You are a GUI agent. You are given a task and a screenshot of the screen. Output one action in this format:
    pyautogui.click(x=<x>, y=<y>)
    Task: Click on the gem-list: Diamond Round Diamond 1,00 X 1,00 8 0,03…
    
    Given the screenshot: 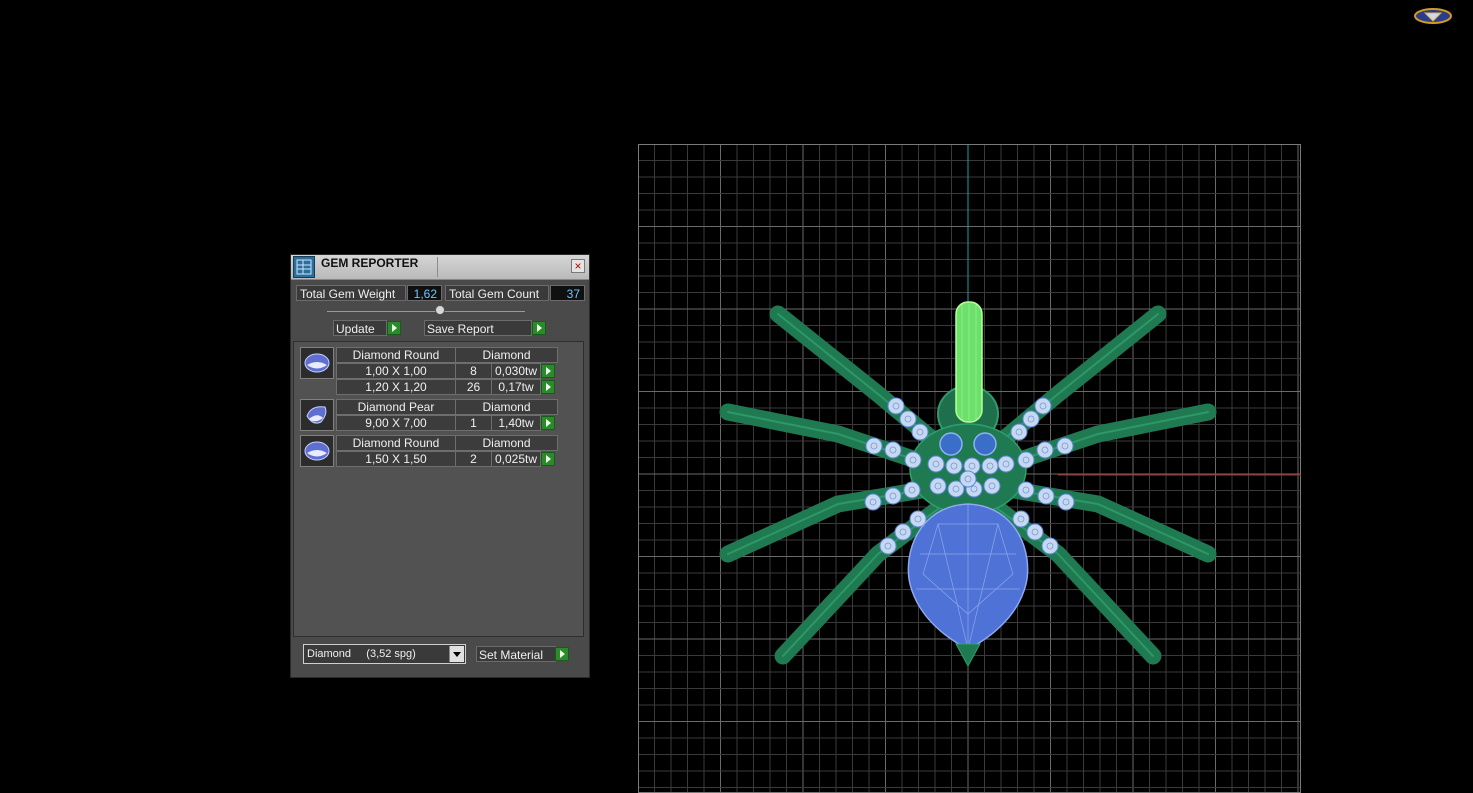 What is the action you would take?
    pyautogui.click(x=438, y=489)
    